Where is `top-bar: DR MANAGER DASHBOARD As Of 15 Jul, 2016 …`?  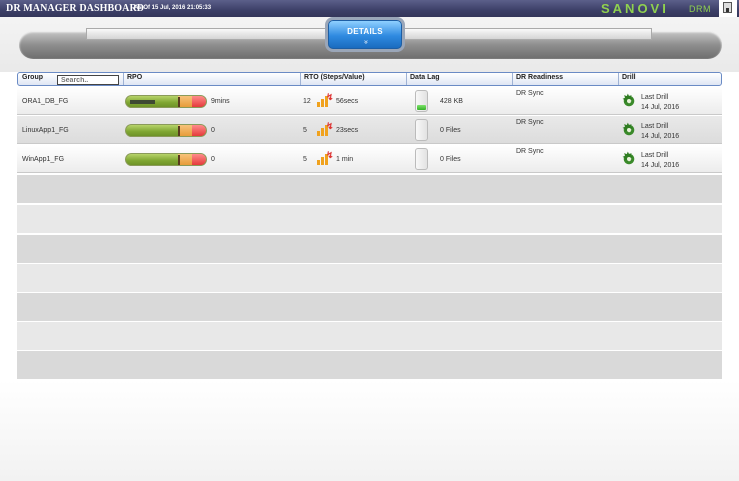
top-bar: DR MANAGER DASHBOARD As Of 15 Jul, 2016 … is located at coordinates (369, 8).